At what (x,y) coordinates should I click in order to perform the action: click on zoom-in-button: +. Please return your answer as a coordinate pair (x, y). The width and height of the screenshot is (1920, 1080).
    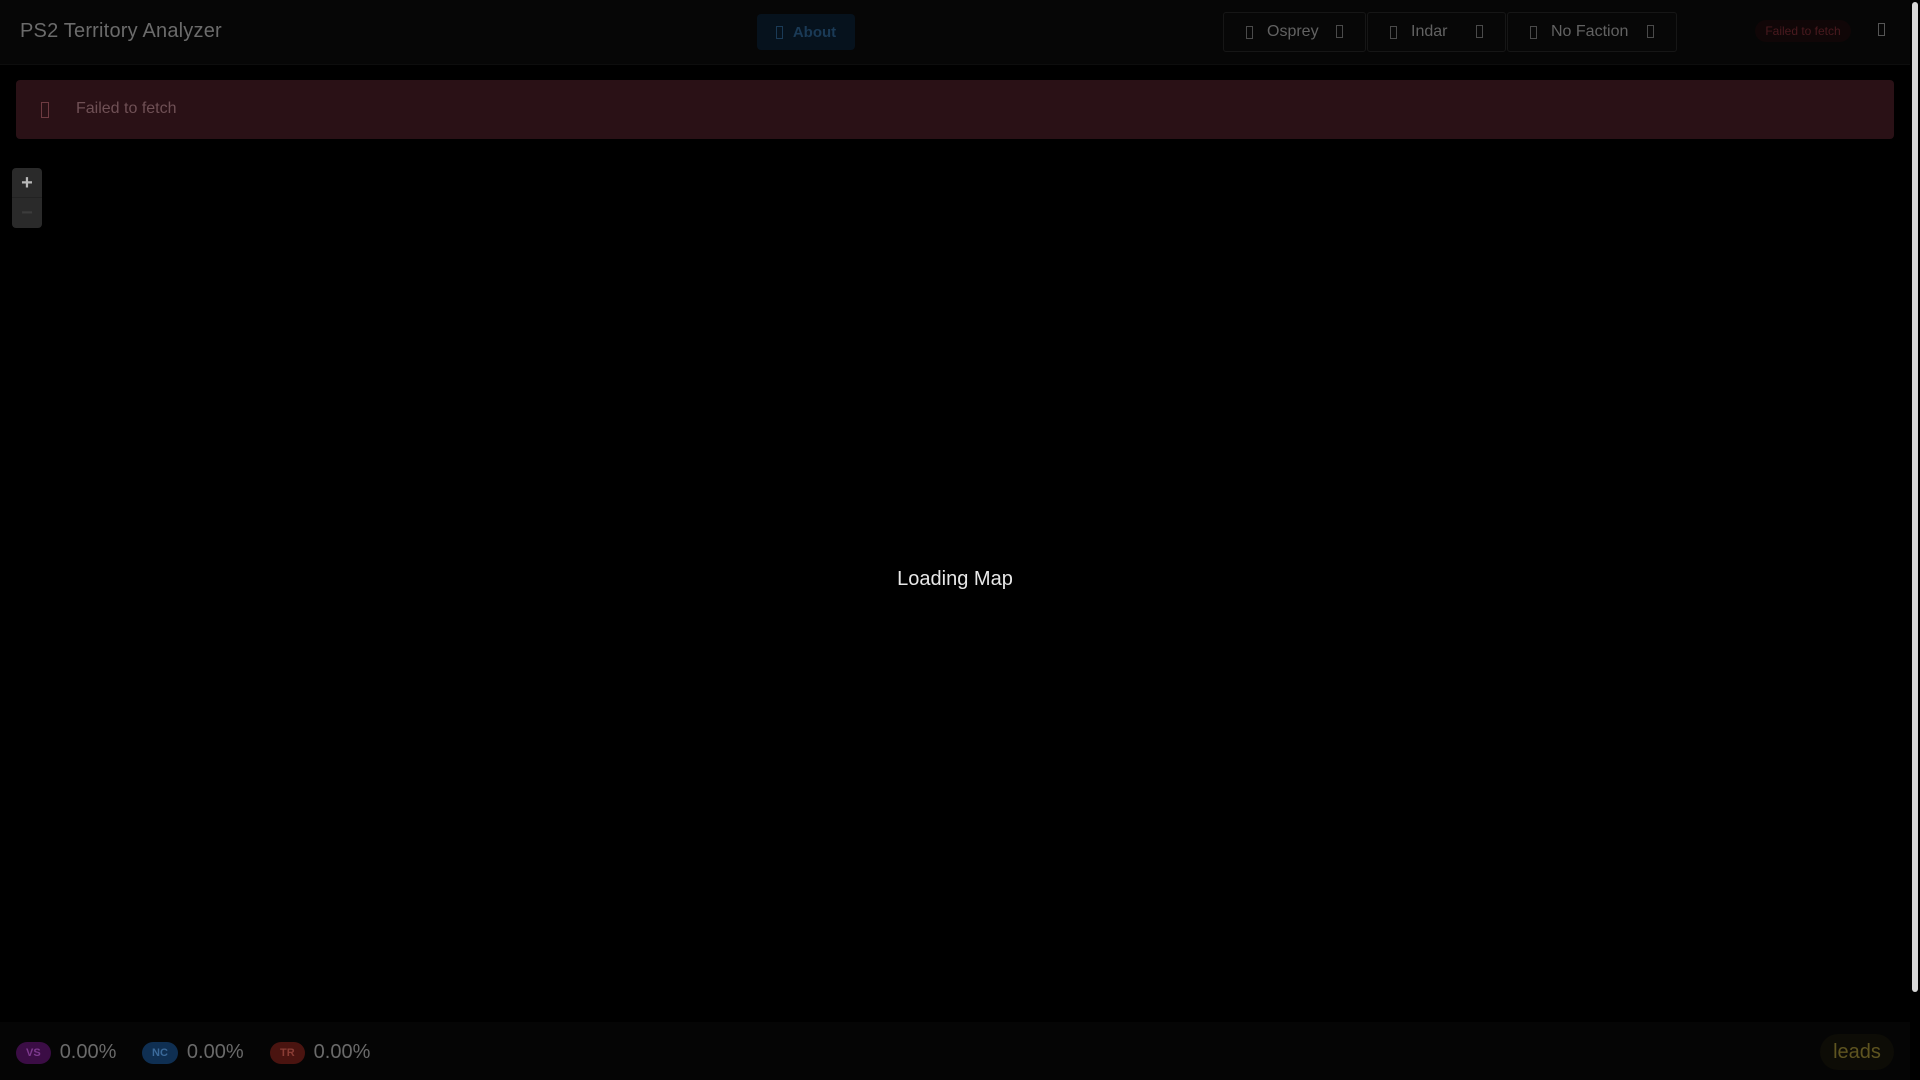
    Looking at the image, I should click on (27, 183).